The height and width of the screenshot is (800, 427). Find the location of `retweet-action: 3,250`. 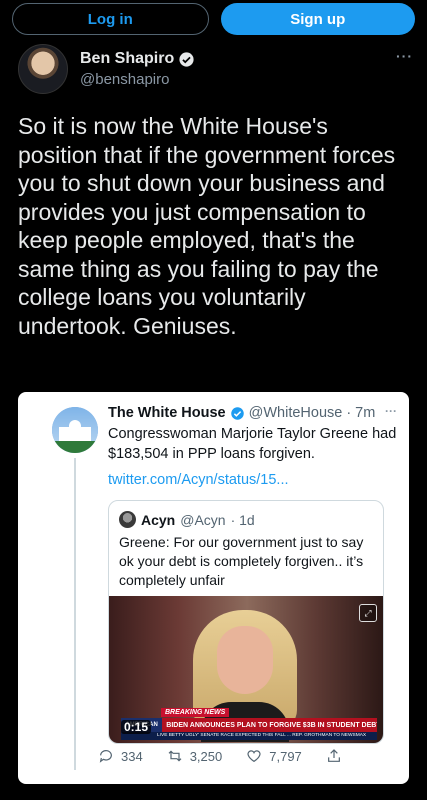

retweet-action: 3,250 is located at coordinates (195, 756).